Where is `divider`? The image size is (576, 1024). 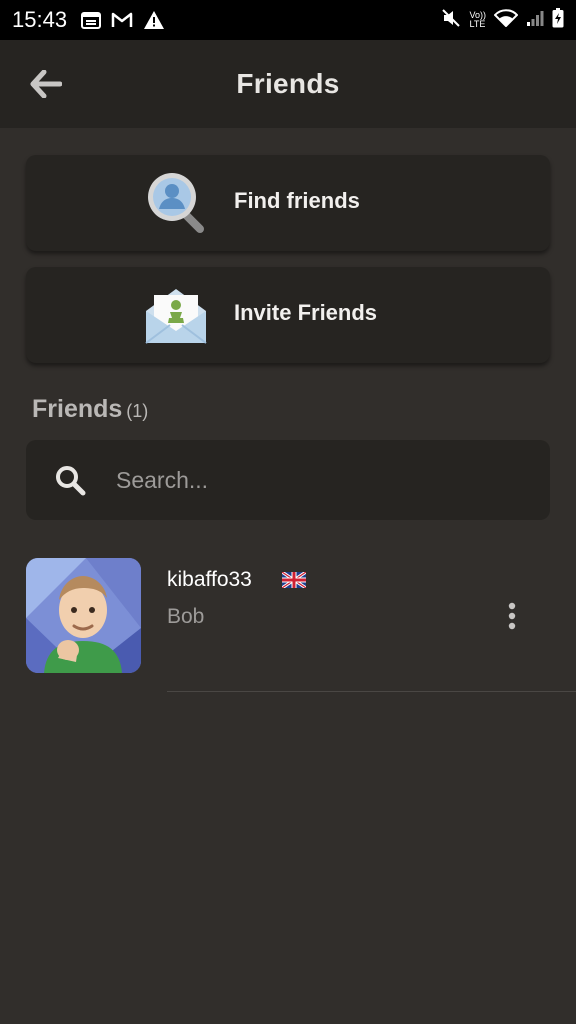
divider is located at coordinates (371, 691).